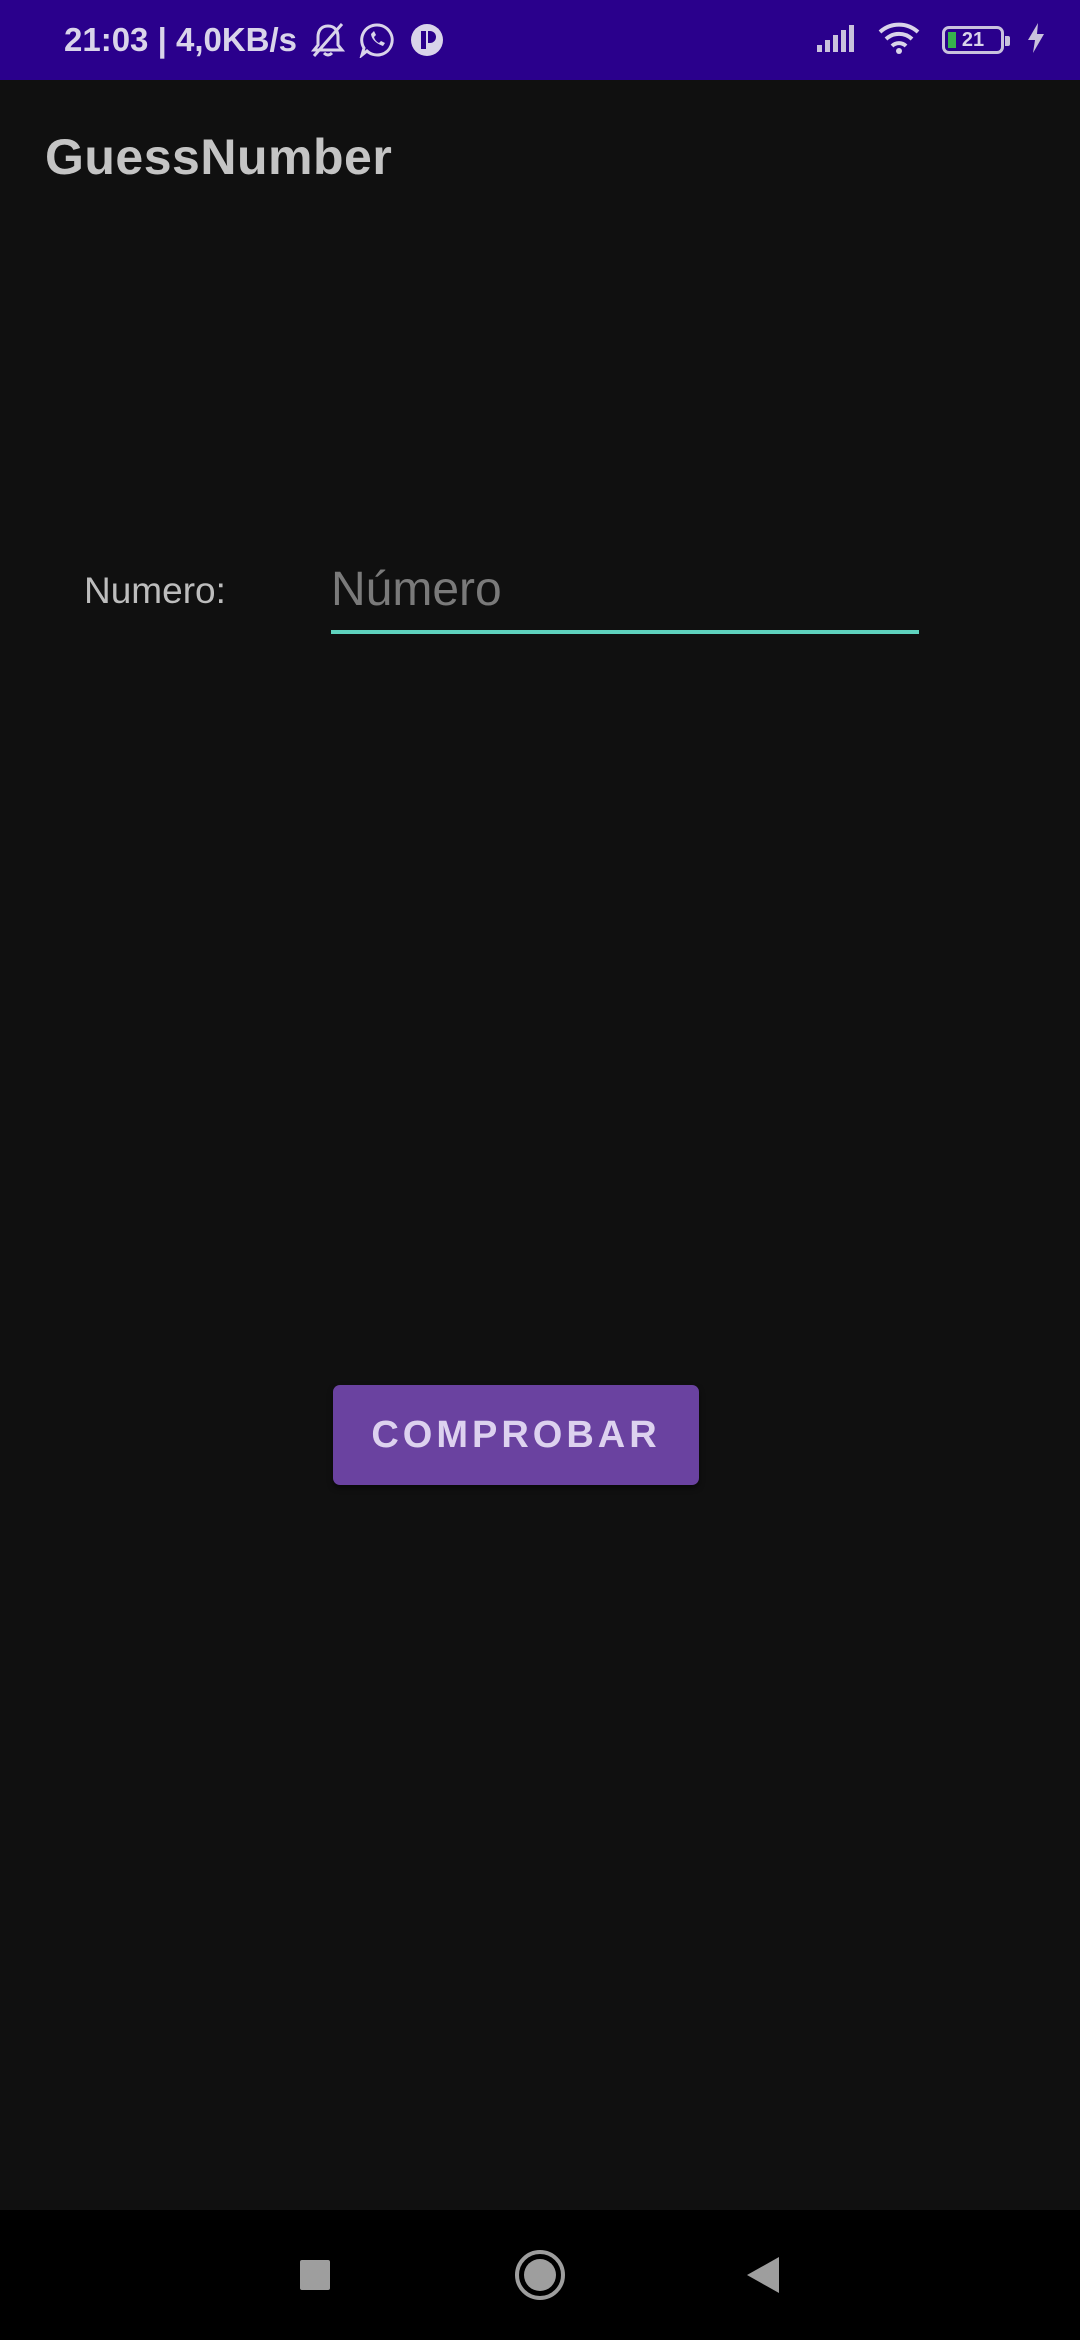 This screenshot has height=2340, width=1080. I want to click on number-label: Numero:, so click(155, 590).